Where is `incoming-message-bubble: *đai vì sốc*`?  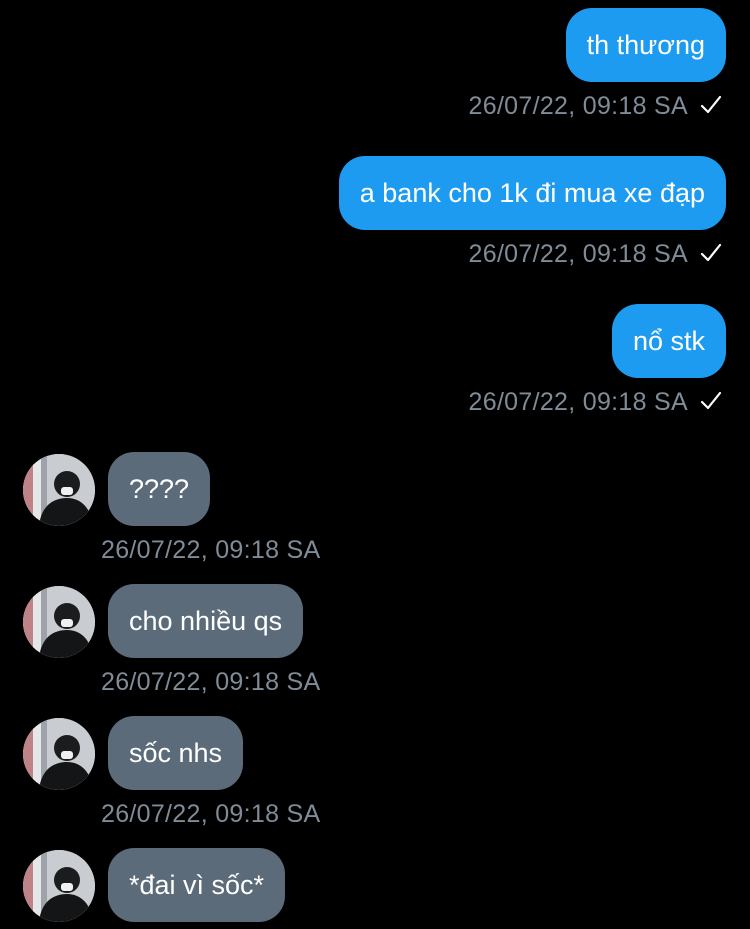 incoming-message-bubble: *đai vì sốc* is located at coordinates (197, 885).